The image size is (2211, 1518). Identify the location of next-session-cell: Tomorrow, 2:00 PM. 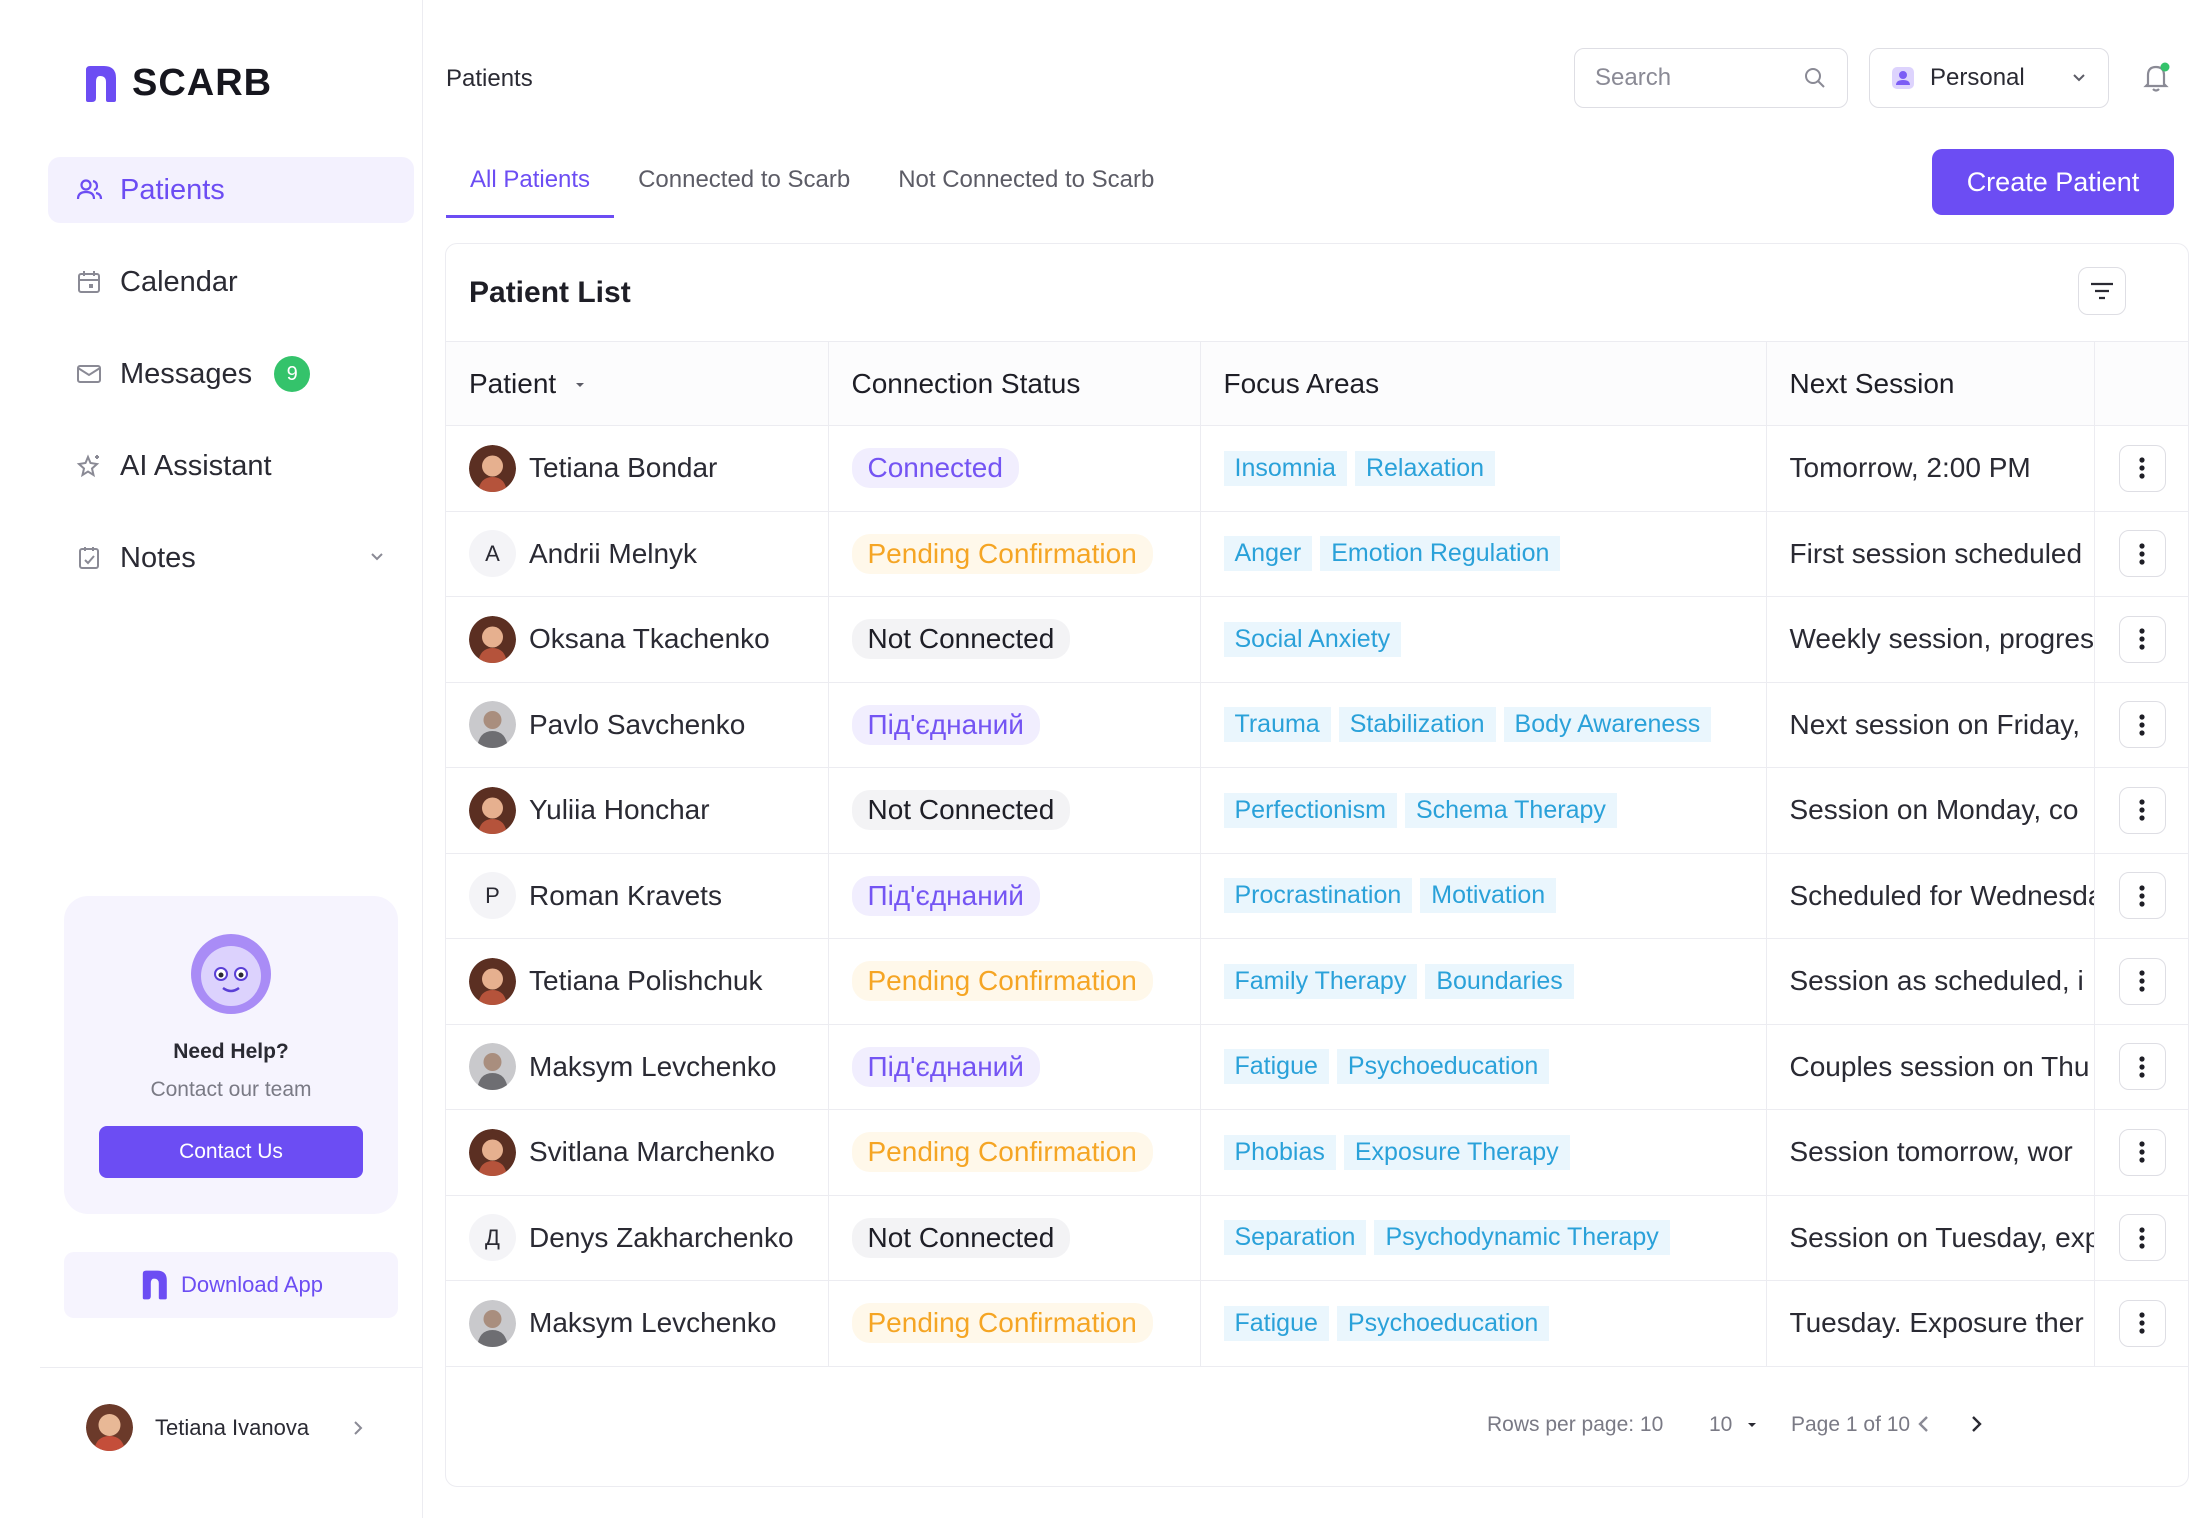
(1930, 468).